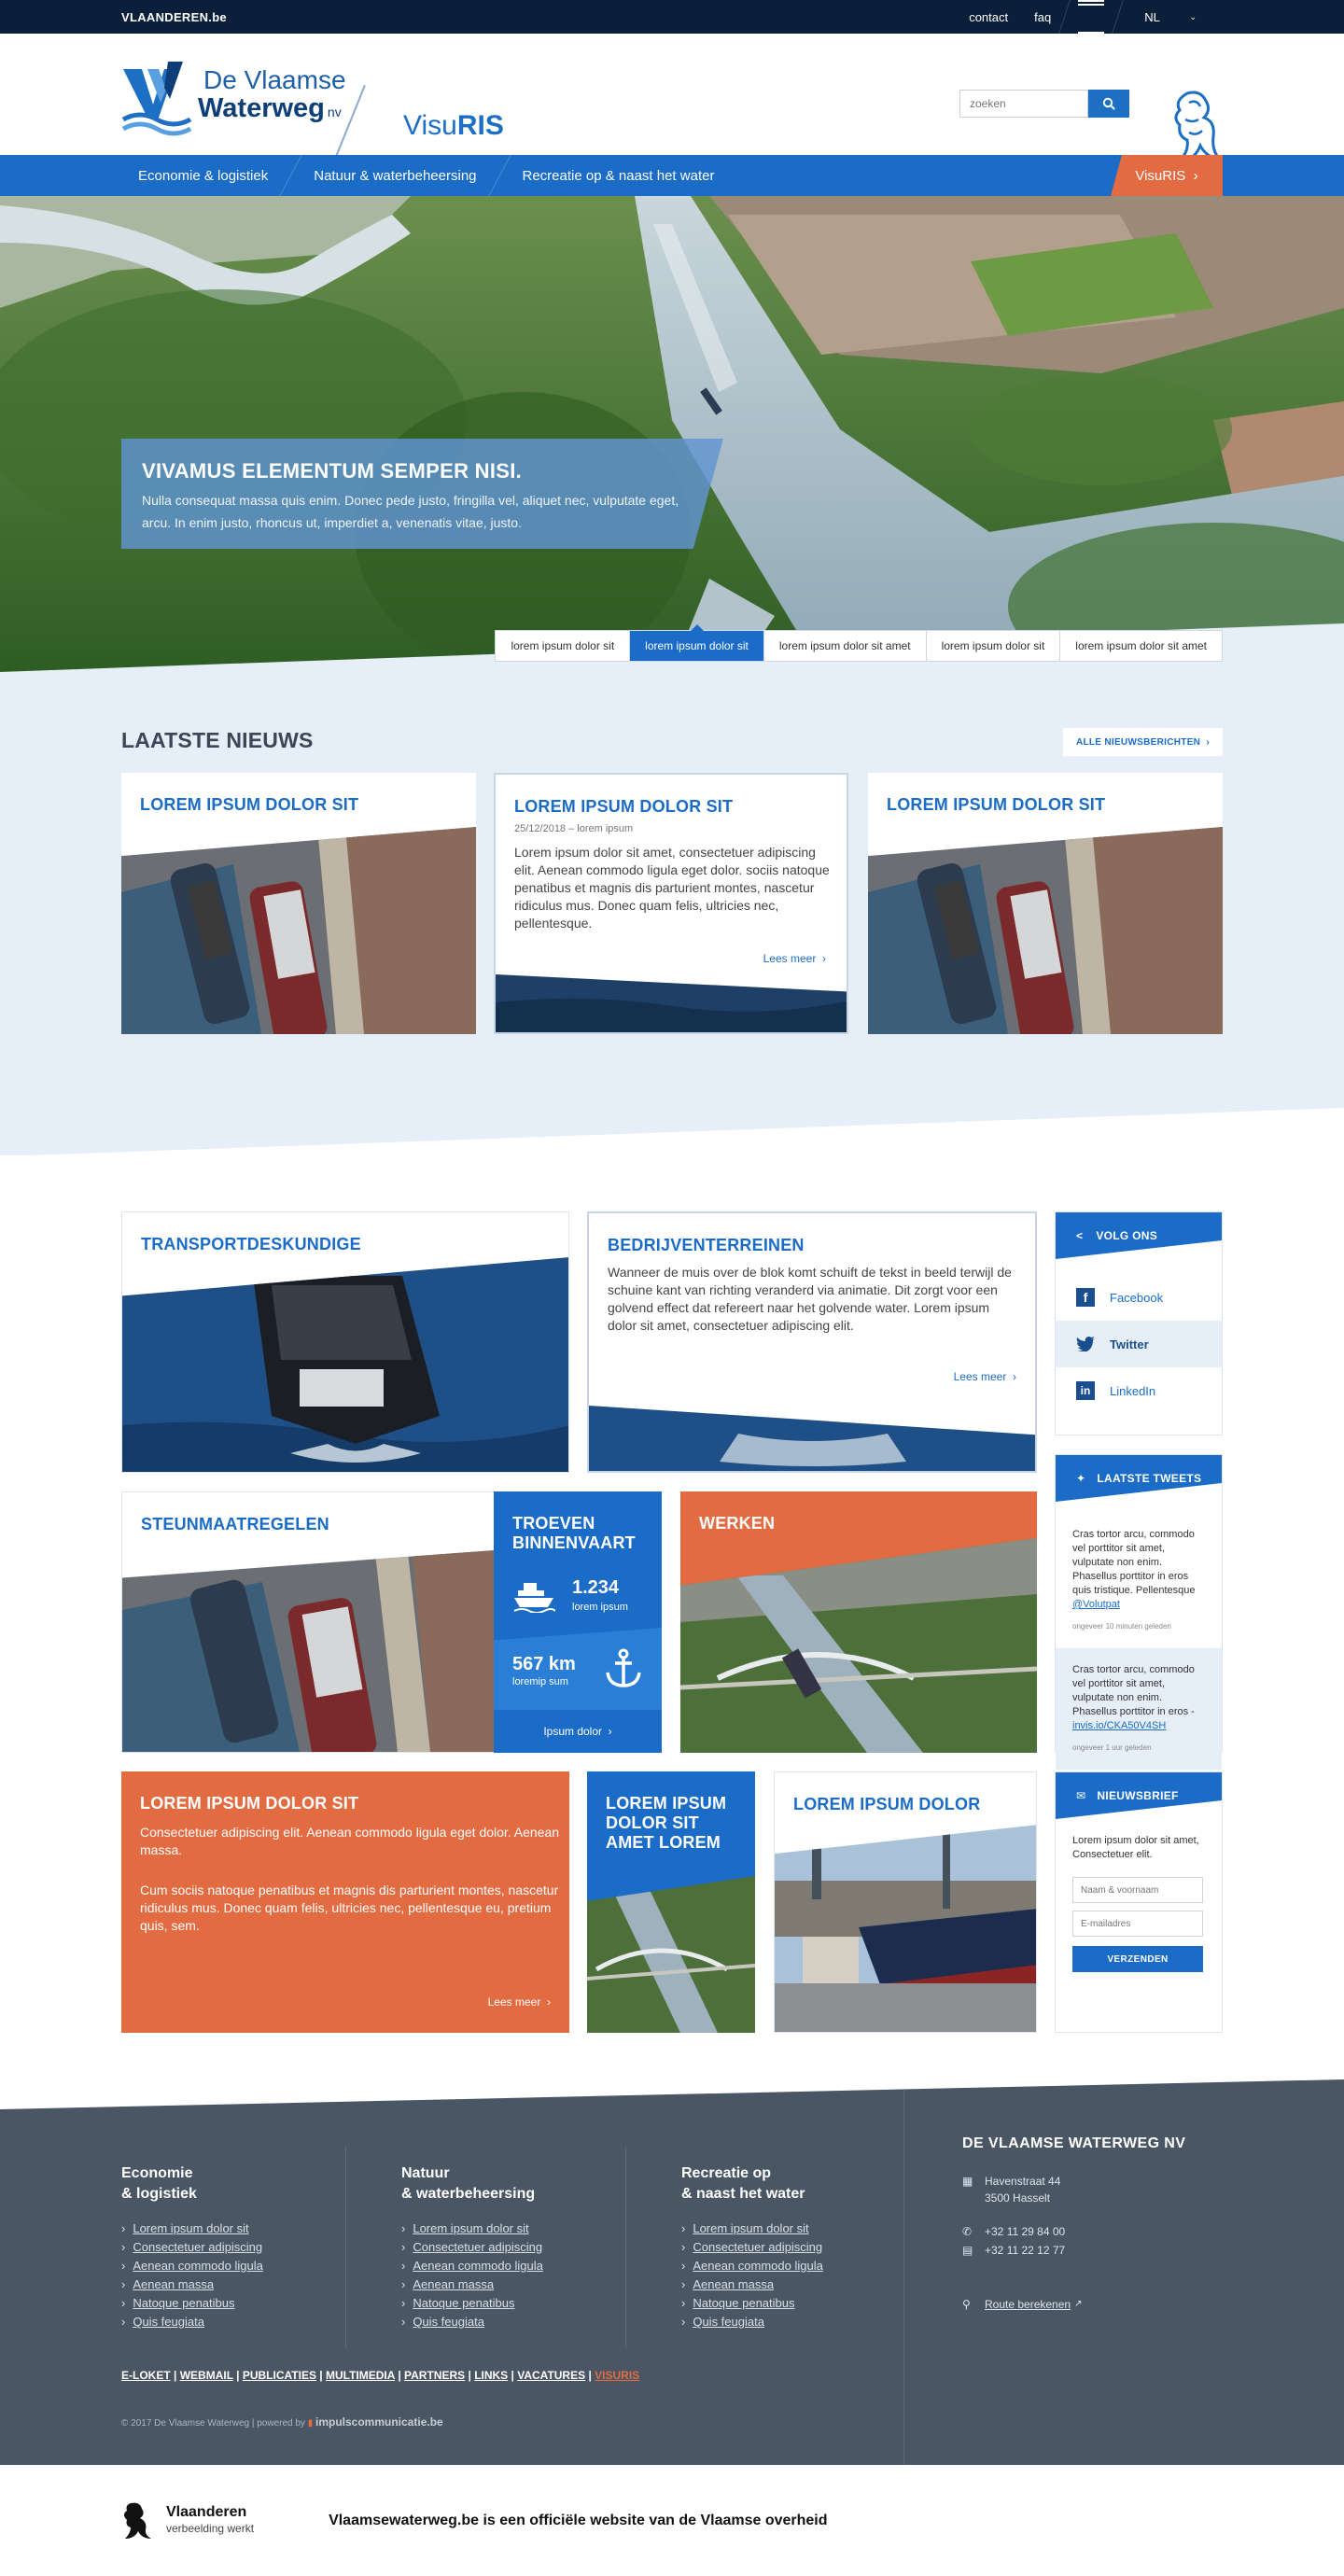 The image size is (1344, 2576). I want to click on phone-number: +32 11 29 84 00, so click(1025, 2231).